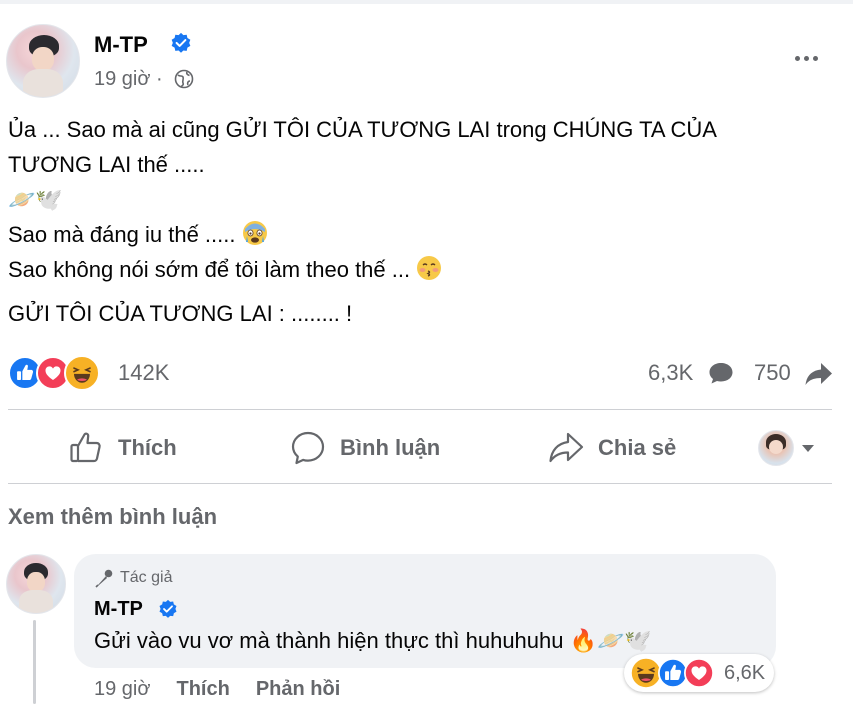 This screenshot has width=853, height=707. What do you see at coordinates (184, 79) in the screenshot?
I see `globe-icon` at bounding box center [184, 79].